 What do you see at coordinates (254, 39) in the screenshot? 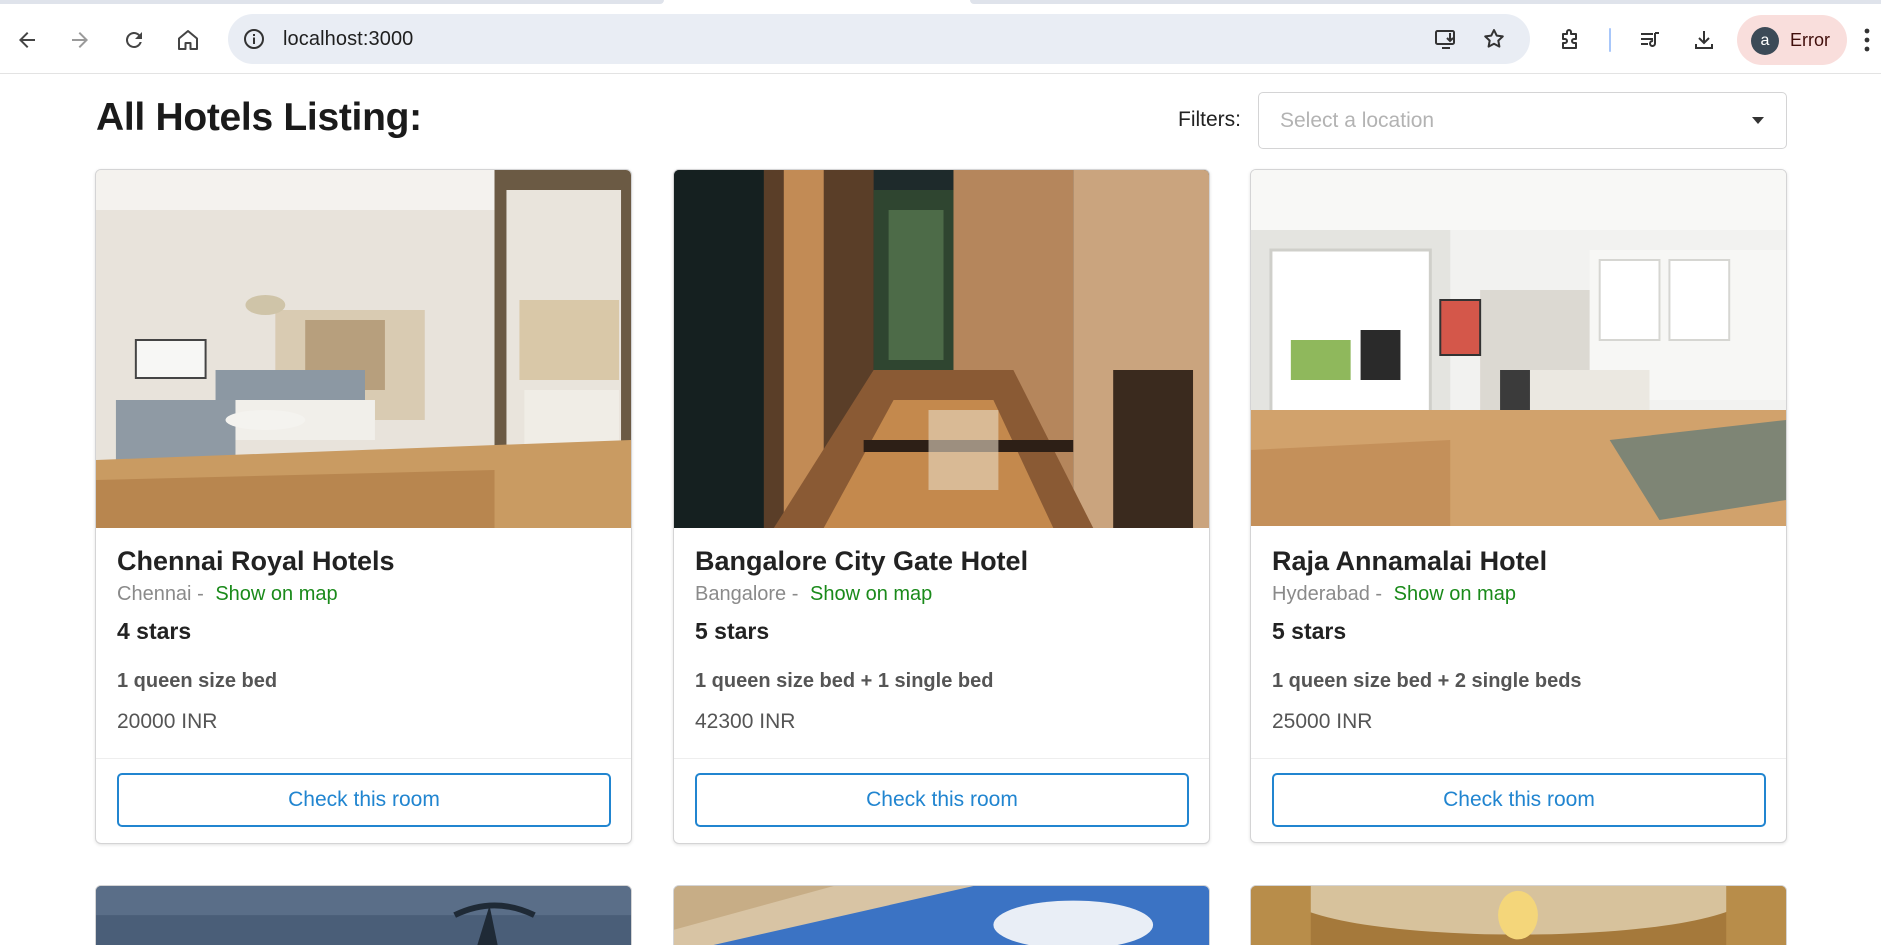
I see `site-info-icon` at bounding box center [254, 39].